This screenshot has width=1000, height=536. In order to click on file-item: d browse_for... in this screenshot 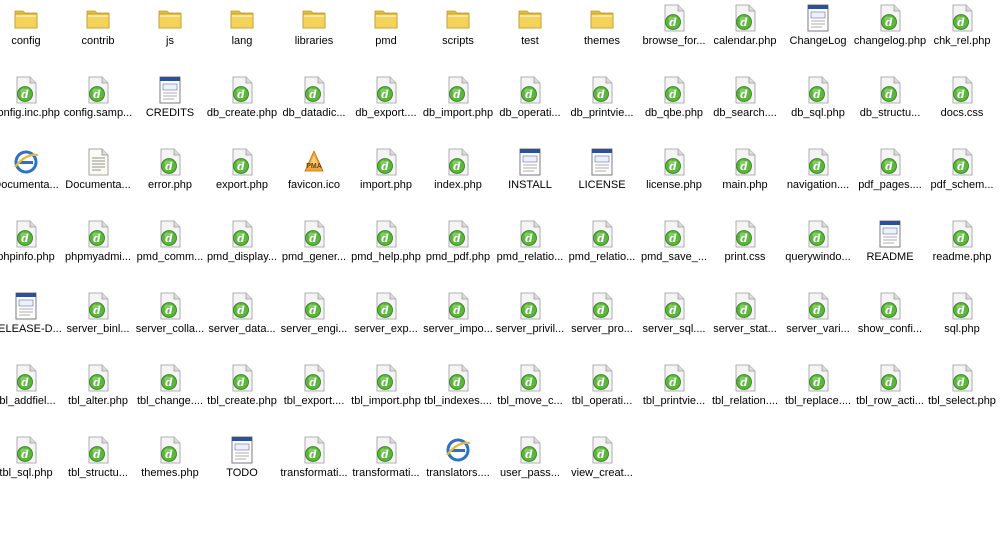, I will do `click(674, 33)`.